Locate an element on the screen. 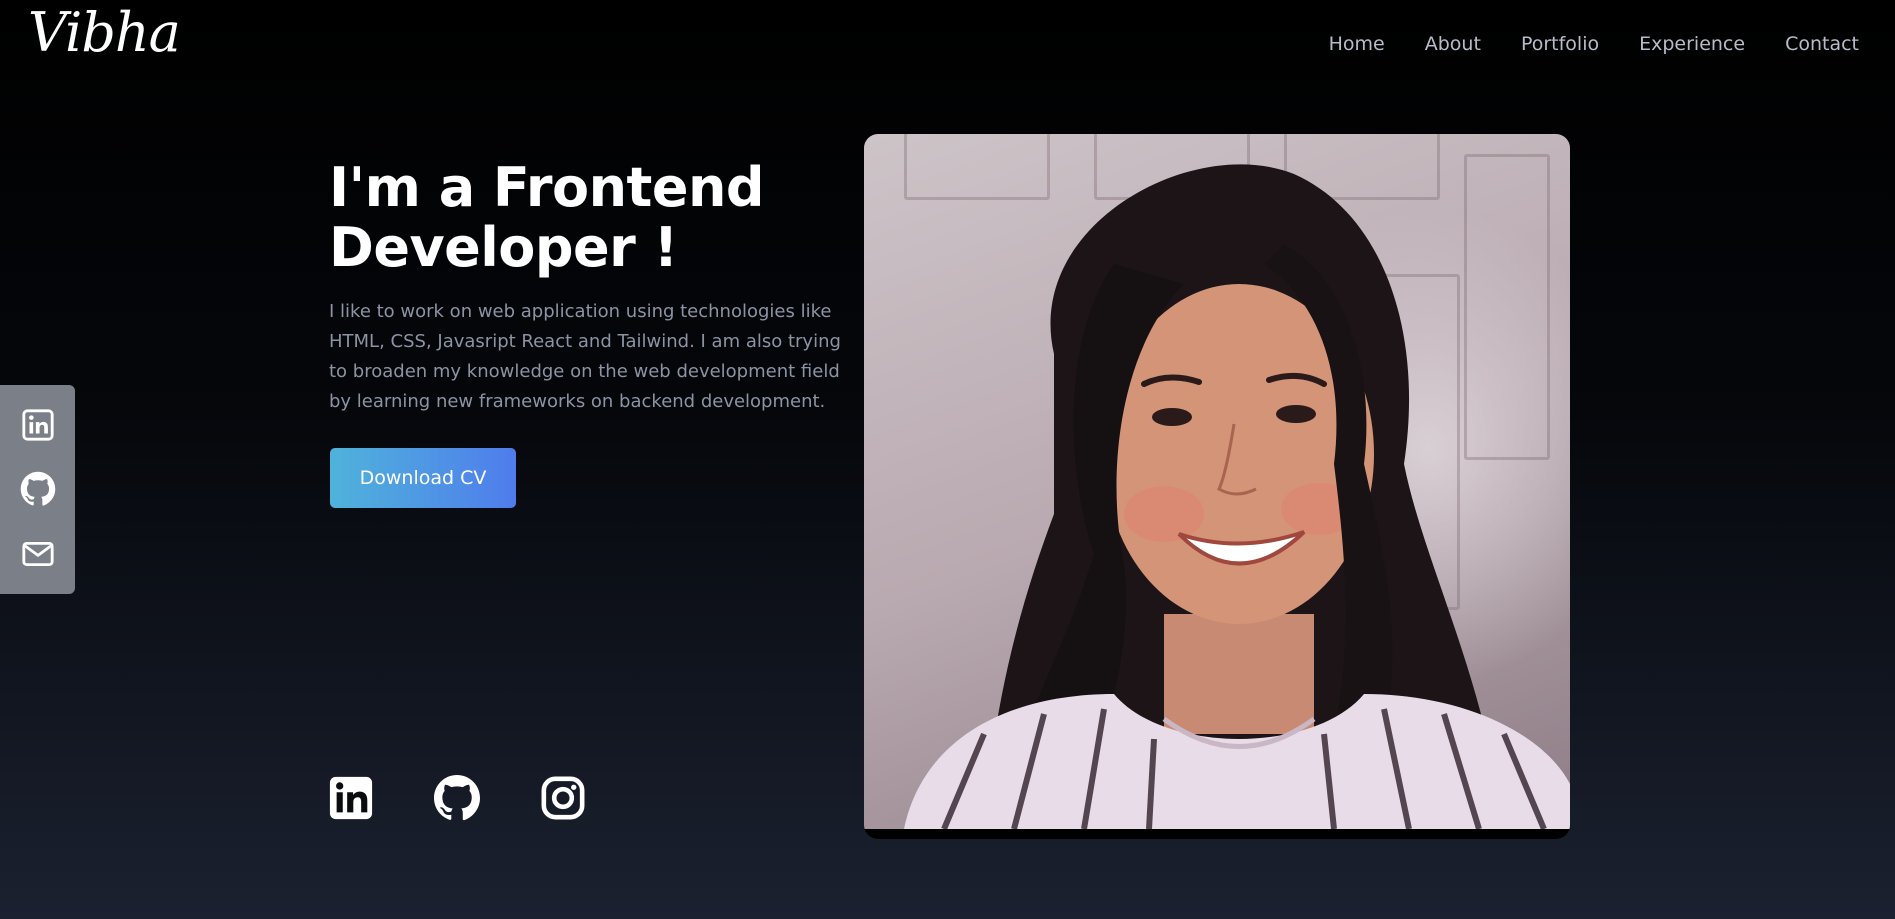 Image resolution: width=1895 pixels, height=919 pixels. mail-icon is located at coordinates (38, 554).